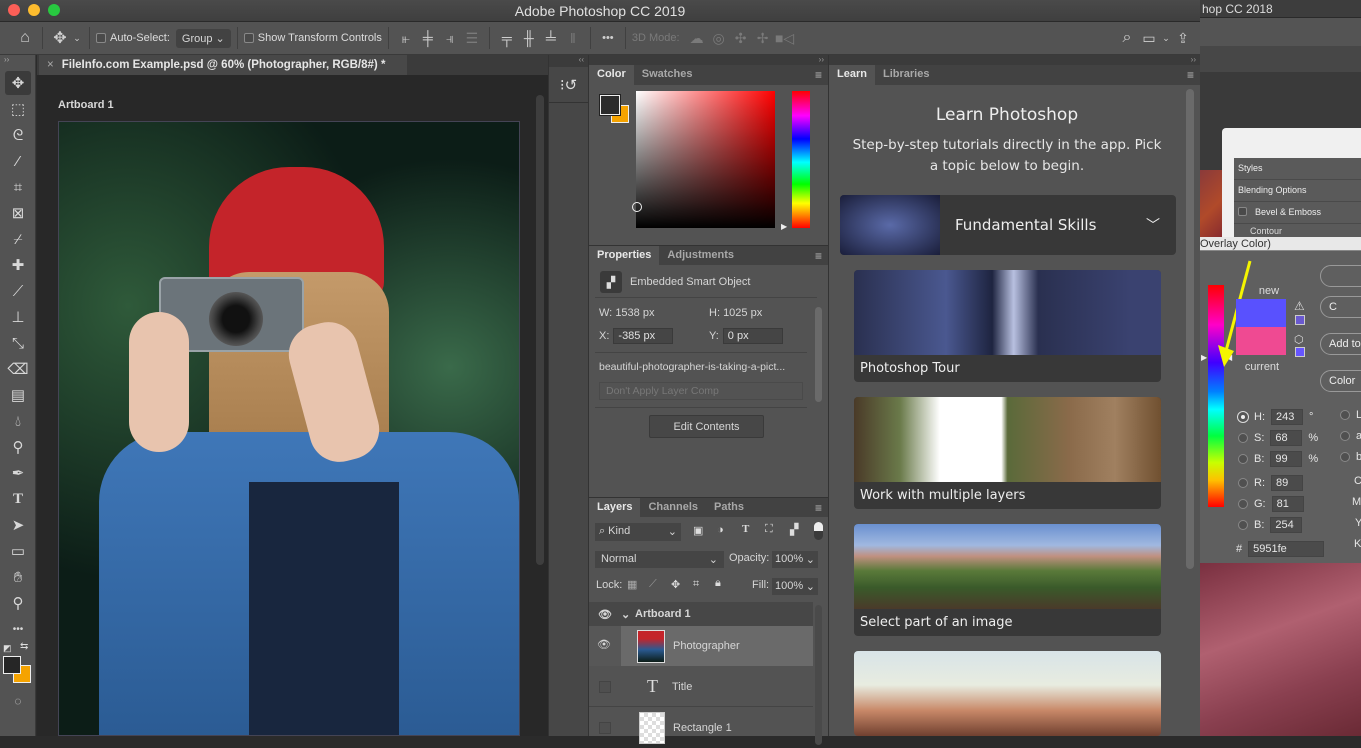 The height and width of the screenshot is (748, 1361). What do you see at coordinates (701, 646) in the screenshot?
I see `layer-row-photographer: 👁︎ Photographer` at bounding box center [701, 646].